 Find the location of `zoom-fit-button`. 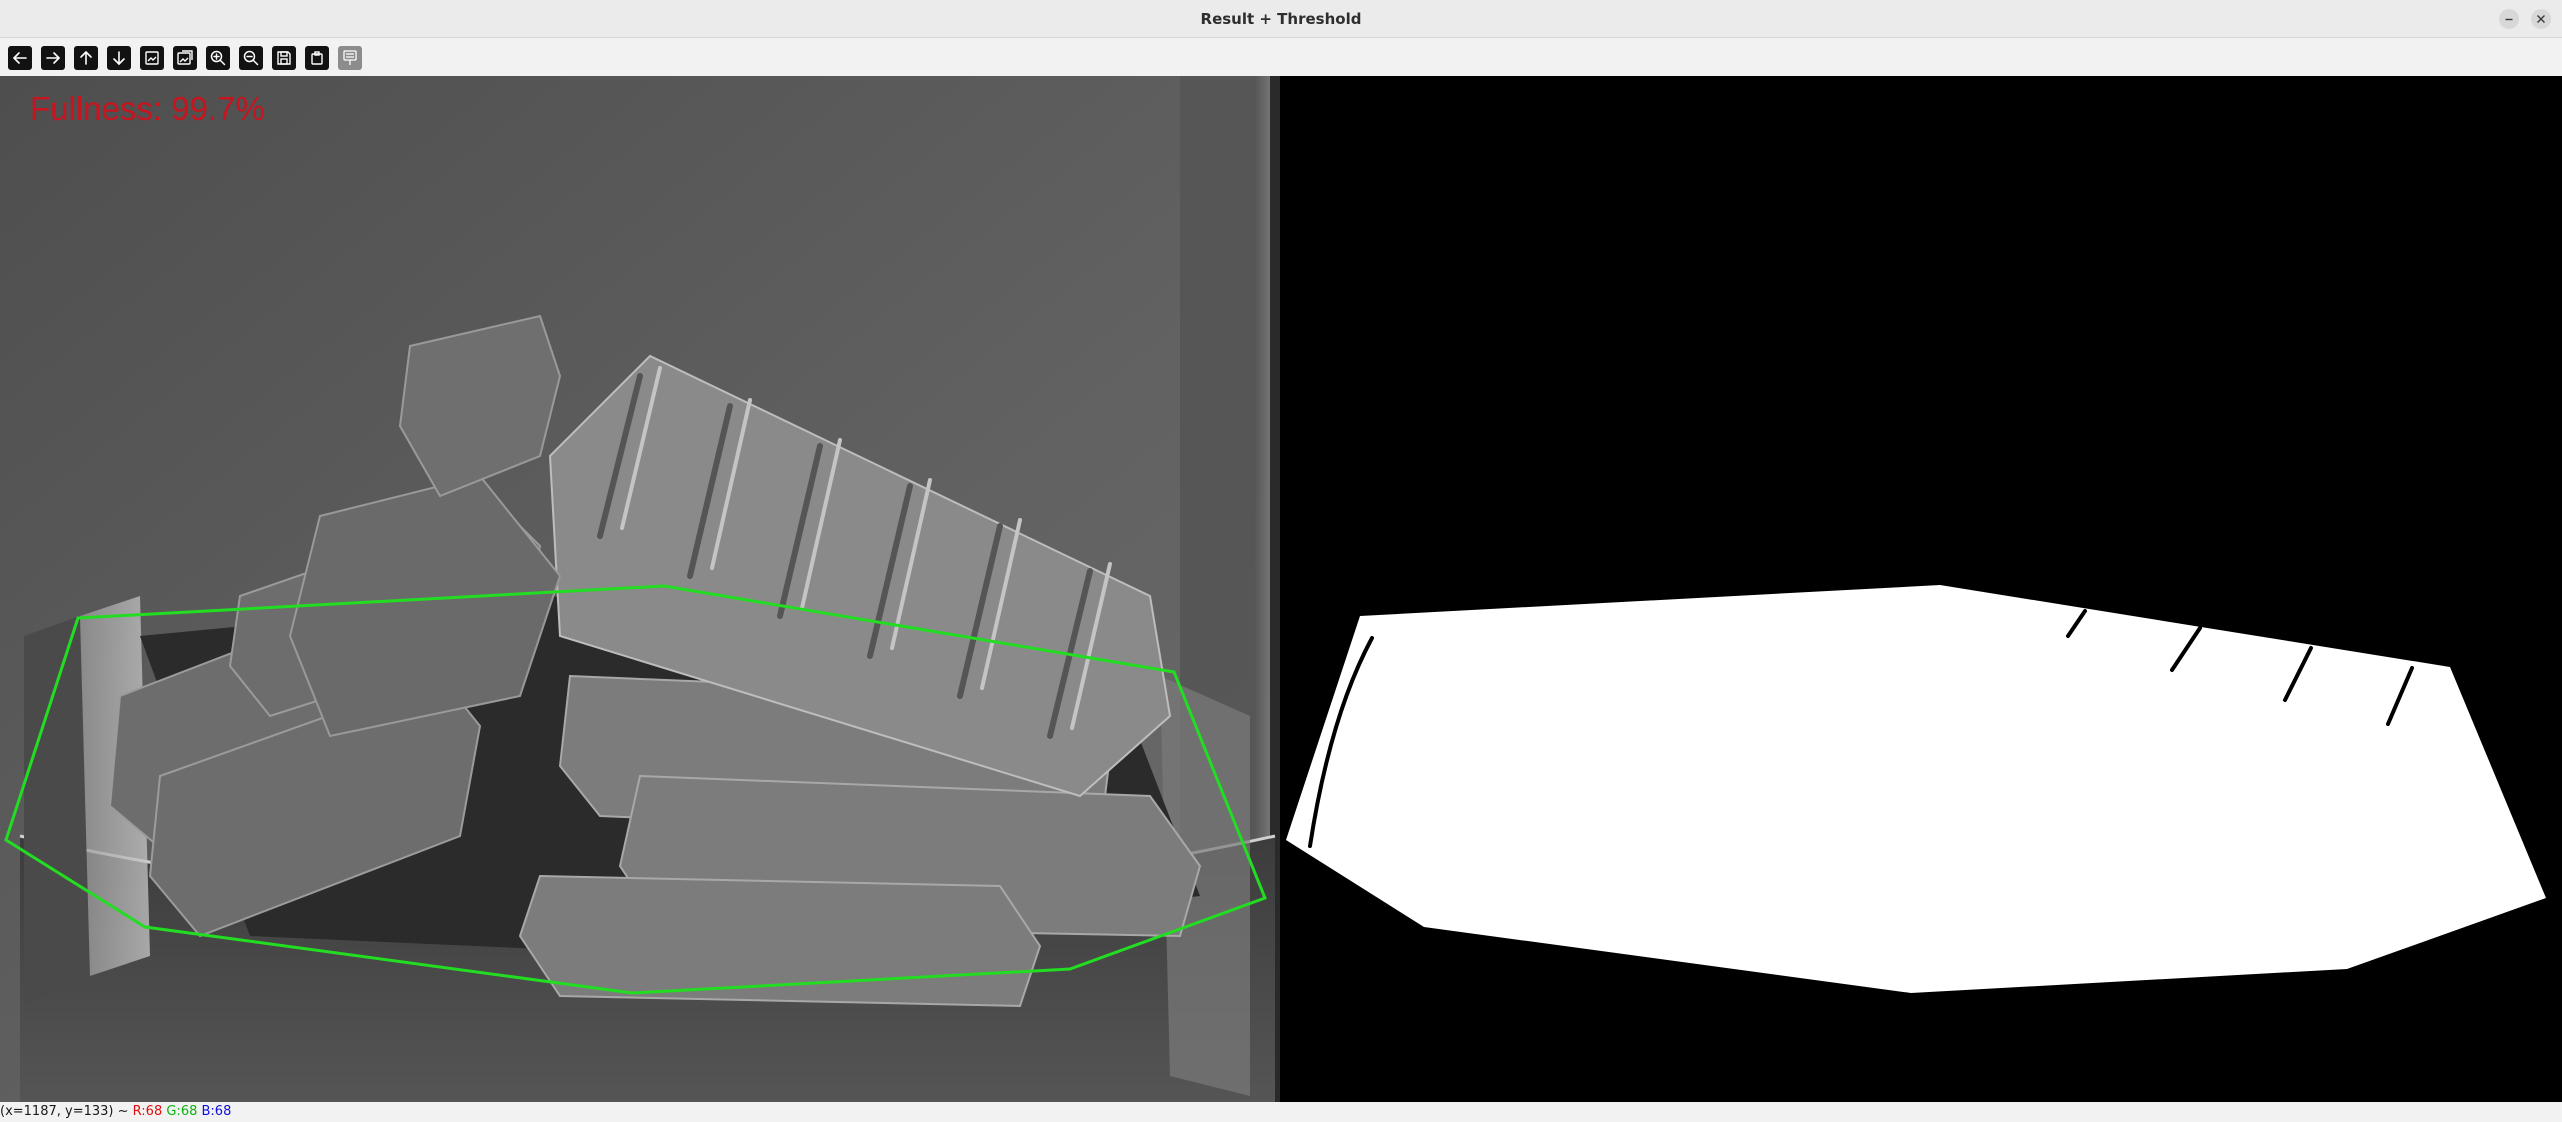

zoom-fit-button is located at coordinates (152, 58).